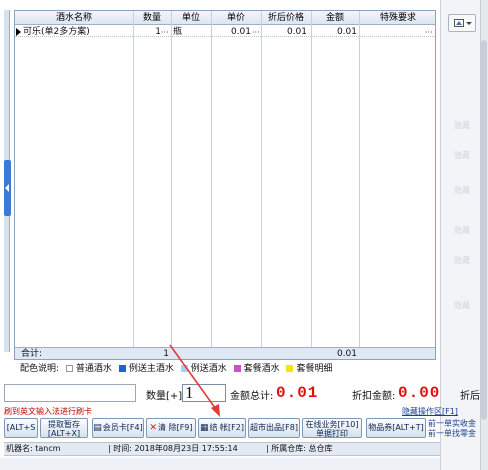 This screenshot has width=488, height=470. What do you see at coordinates (32, 354) in the screenshot?
I see `total-label: 合计:` at bounding box center [32, 354].